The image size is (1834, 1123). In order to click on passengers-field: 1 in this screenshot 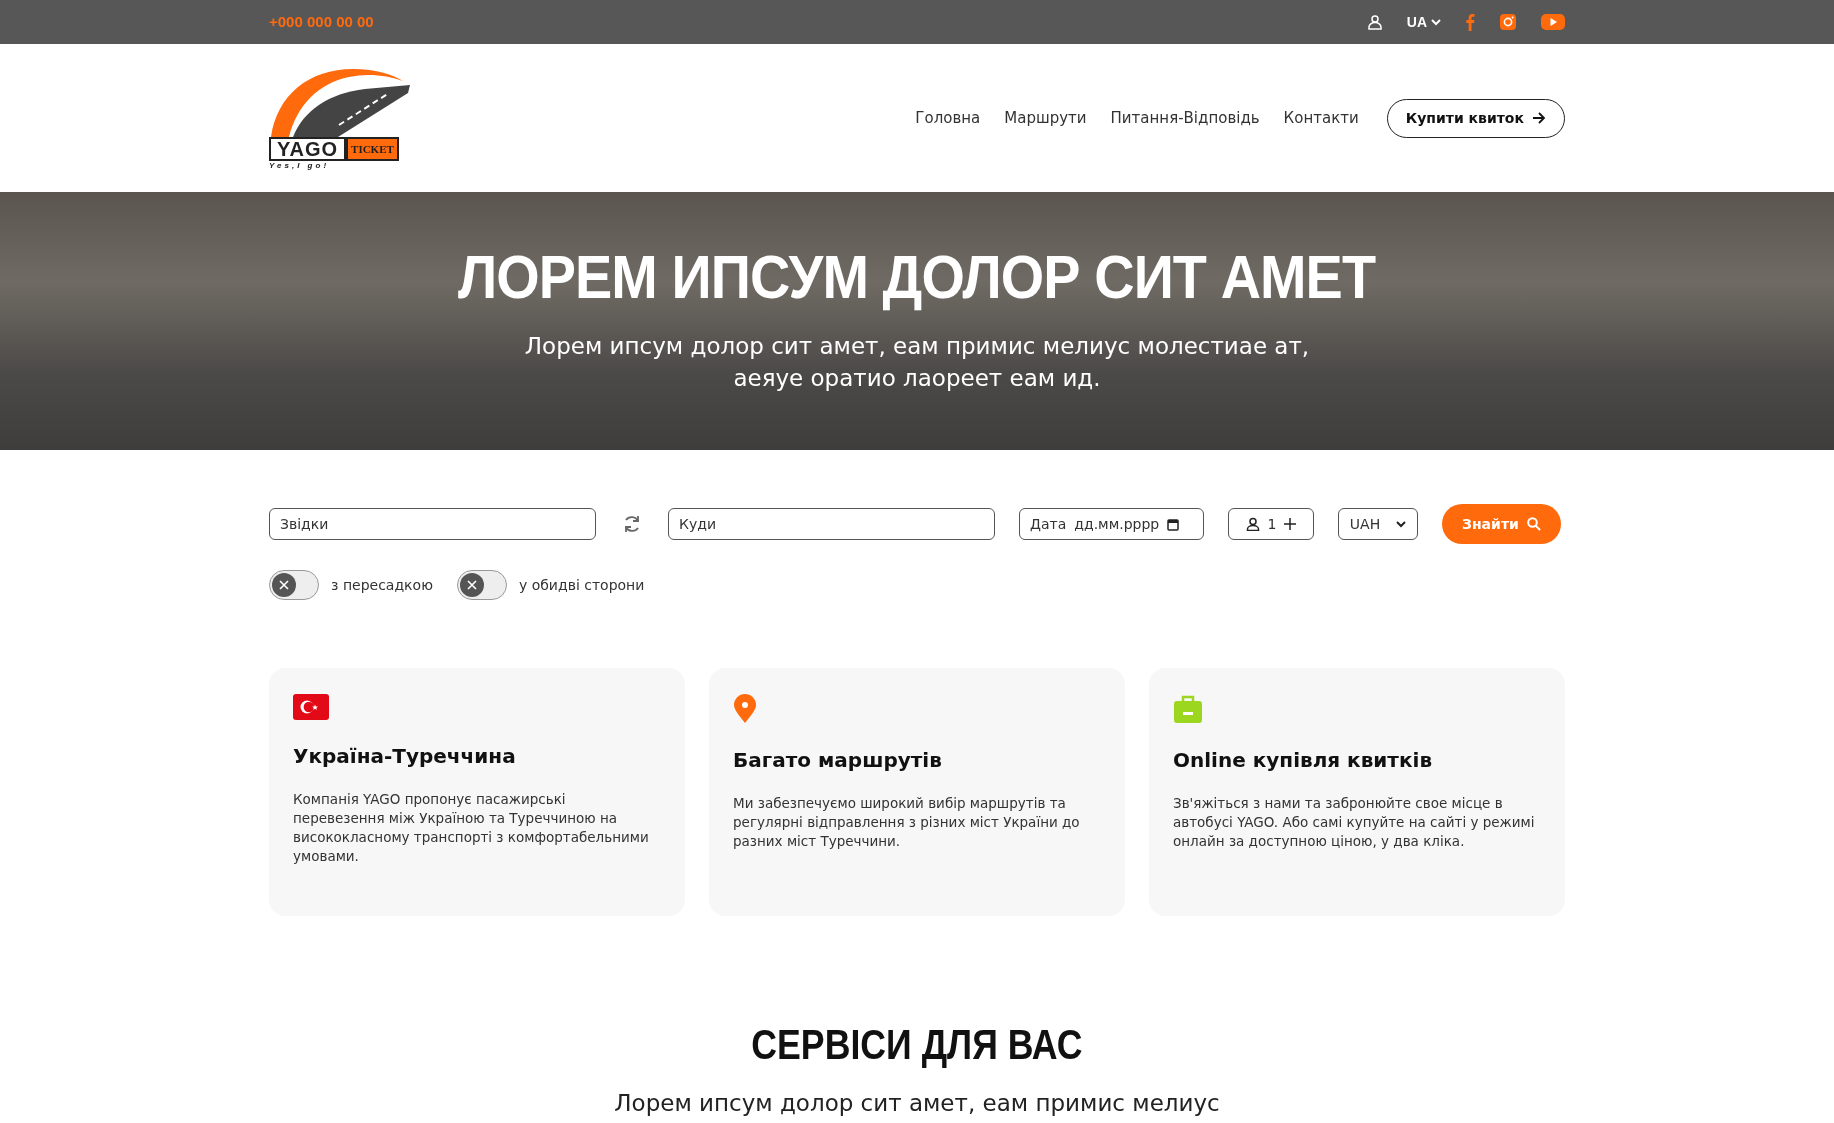, I will do `click(1271, 524)`.